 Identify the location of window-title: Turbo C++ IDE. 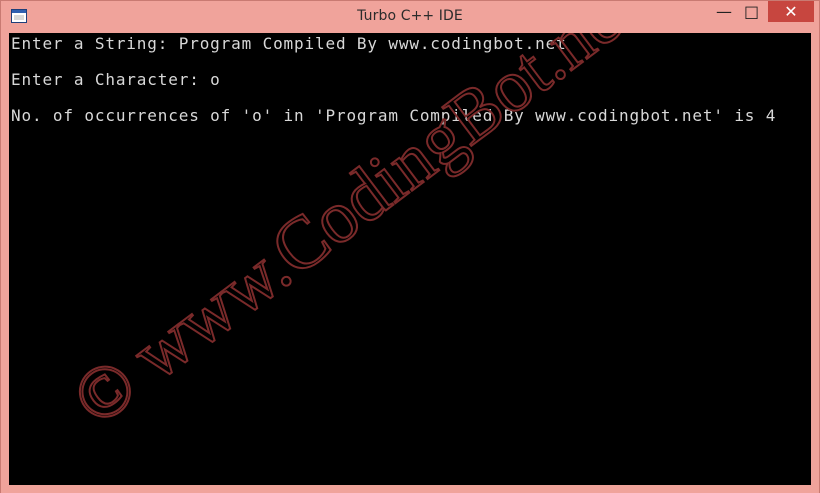
(410, 16).